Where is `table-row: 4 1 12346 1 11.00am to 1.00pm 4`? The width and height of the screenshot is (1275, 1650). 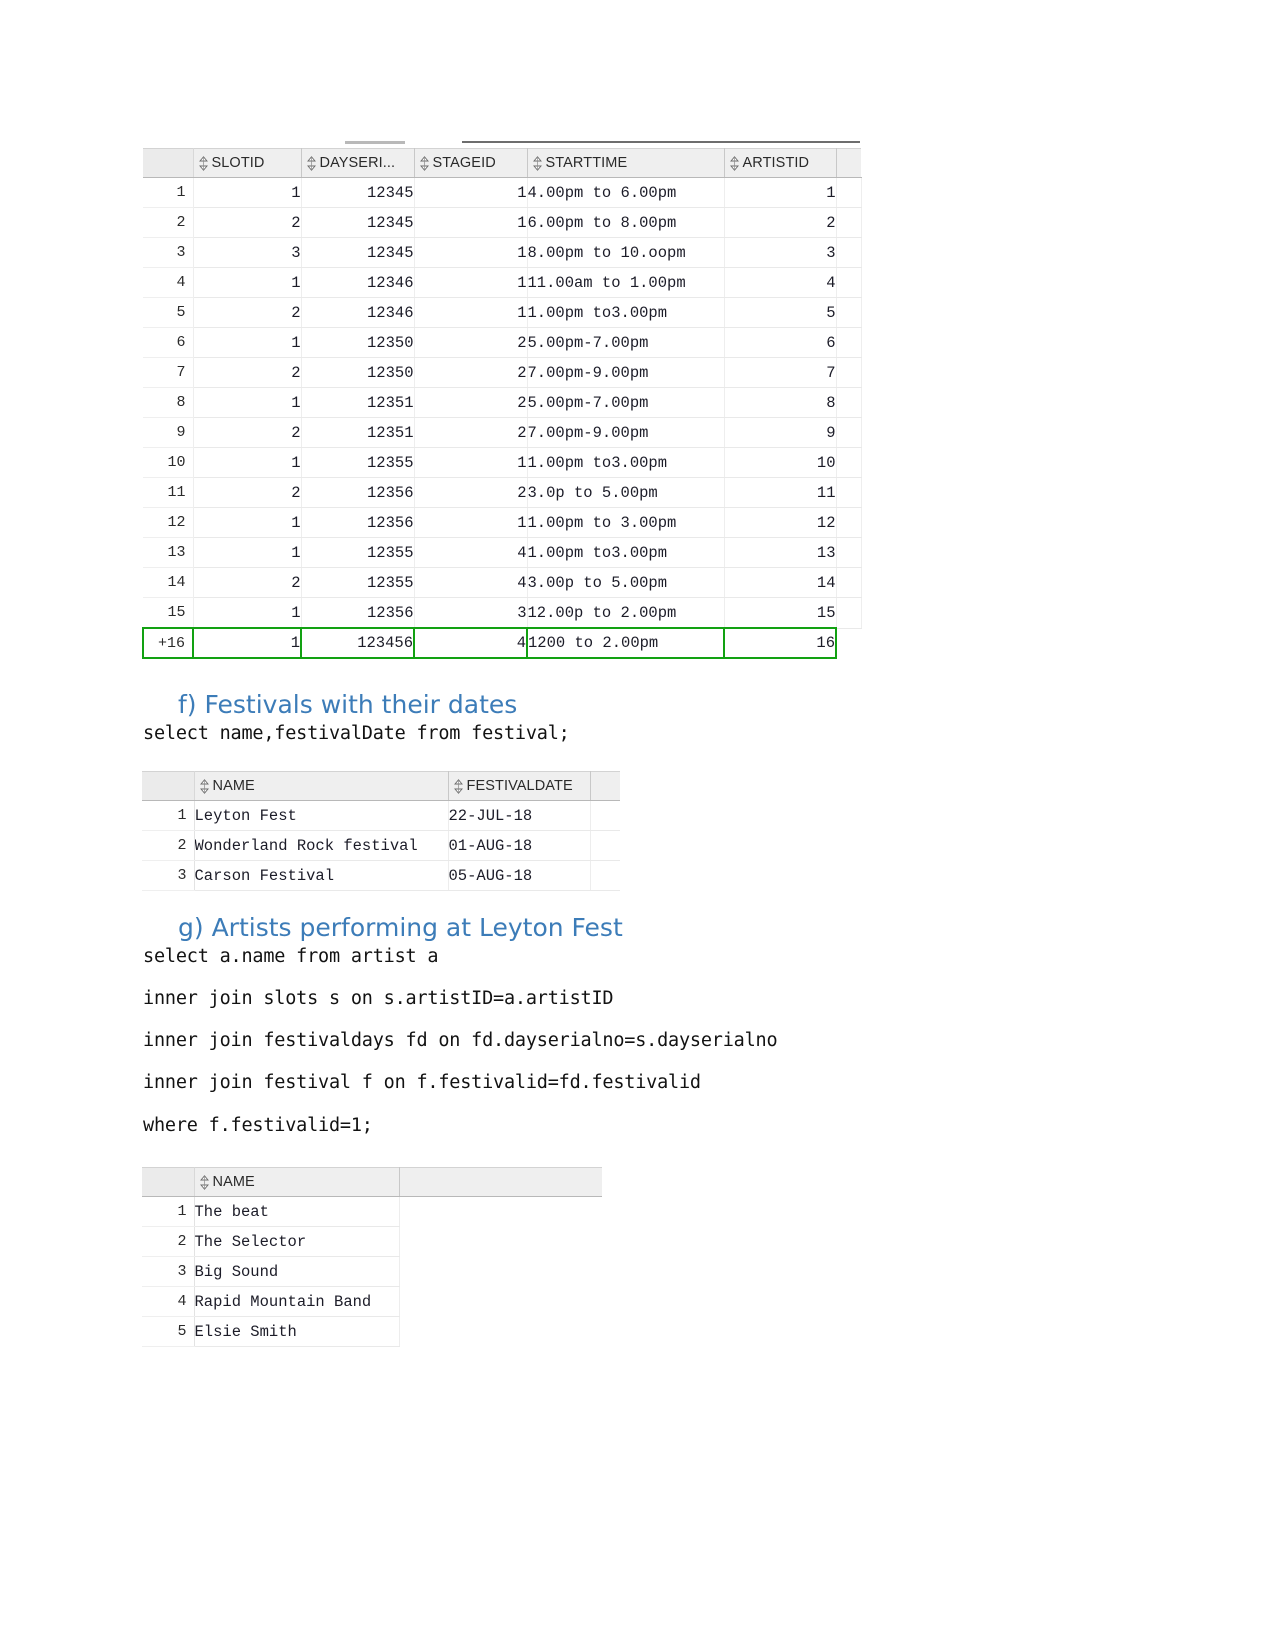
table-row: 4 1 12346 1 11.00am to 1.00pm 4 is located at coordinates (502, 282).